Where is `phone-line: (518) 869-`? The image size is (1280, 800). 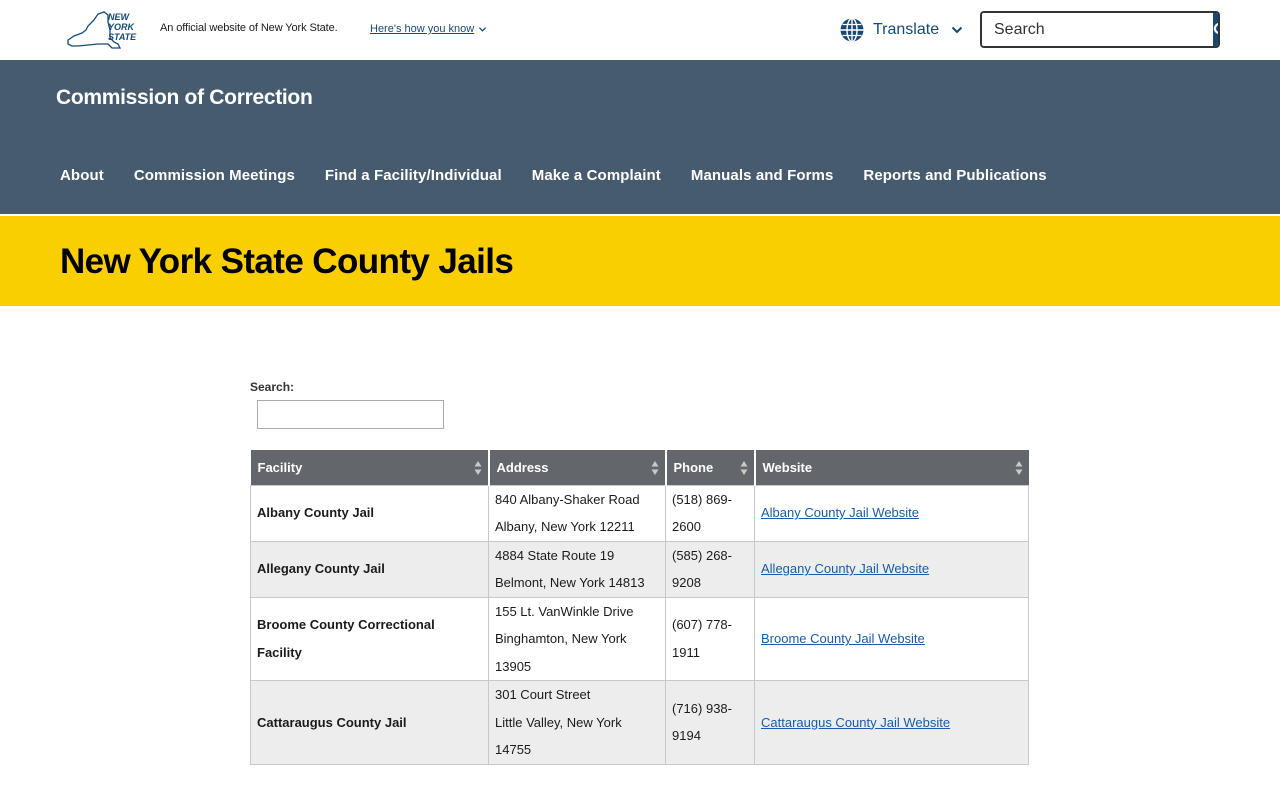
phone-line: (518) 869- is located at coordinates (702, 499).